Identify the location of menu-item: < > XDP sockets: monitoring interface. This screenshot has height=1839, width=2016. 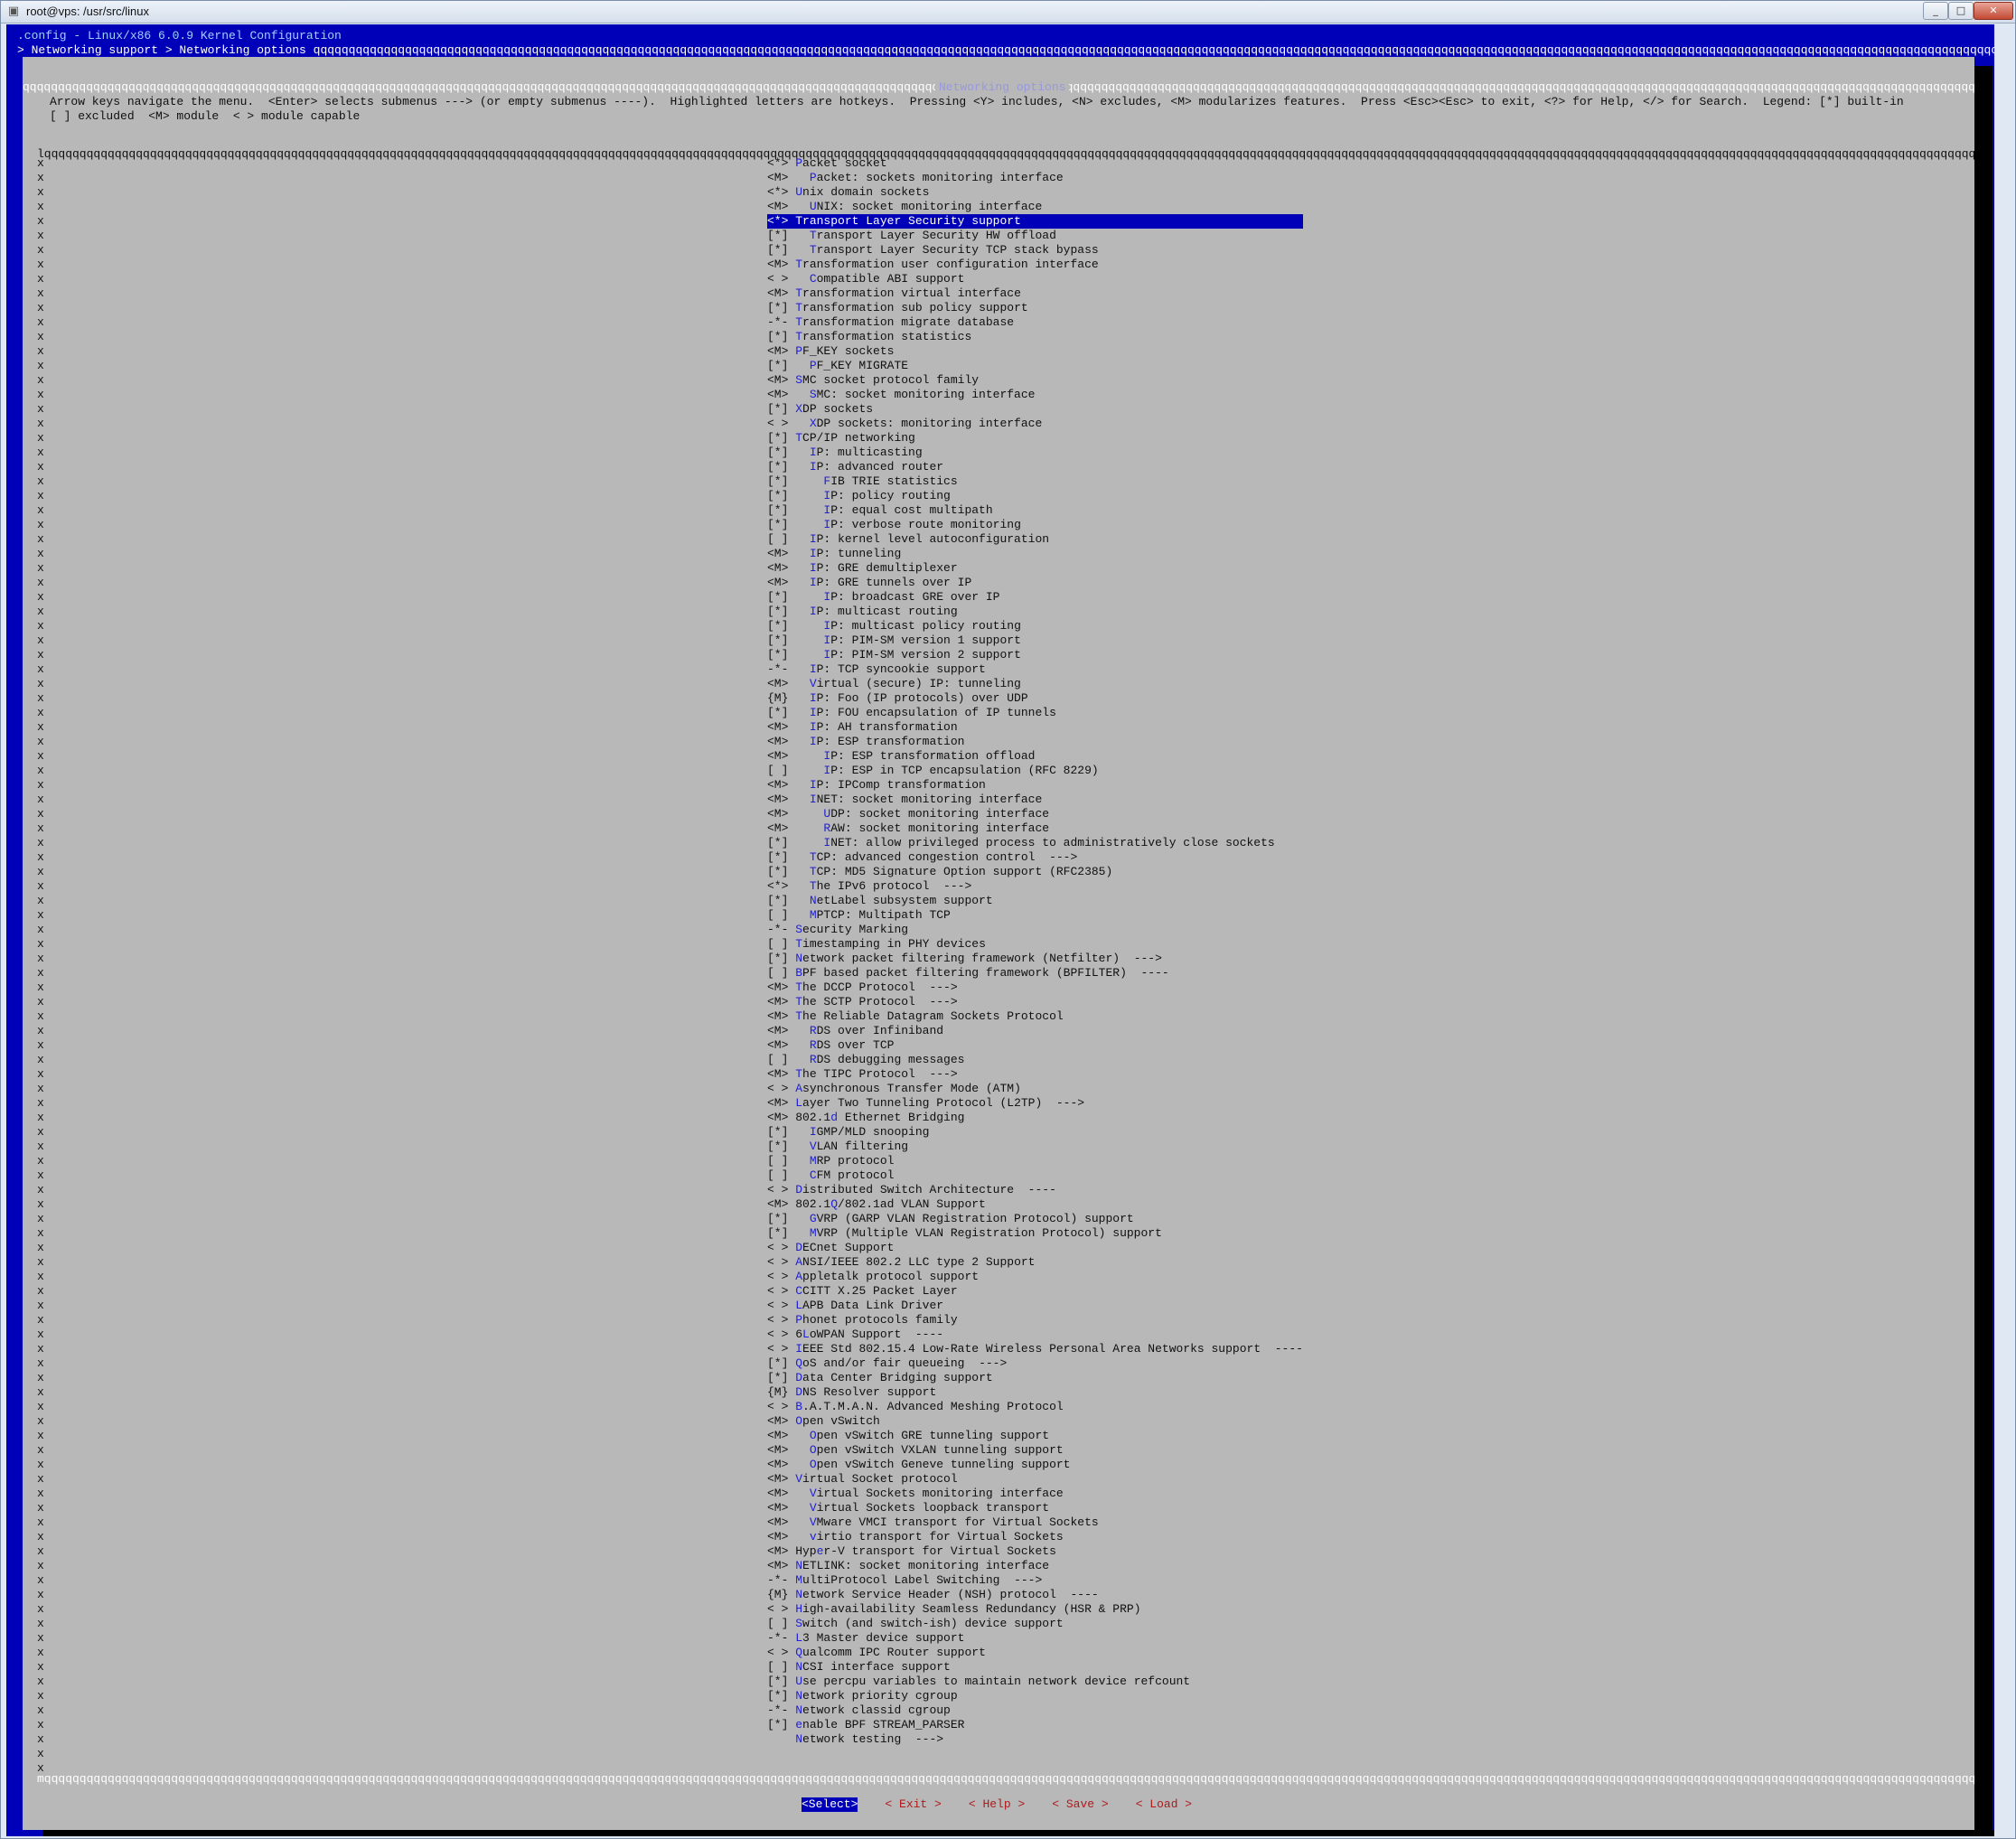
(1035, 424).